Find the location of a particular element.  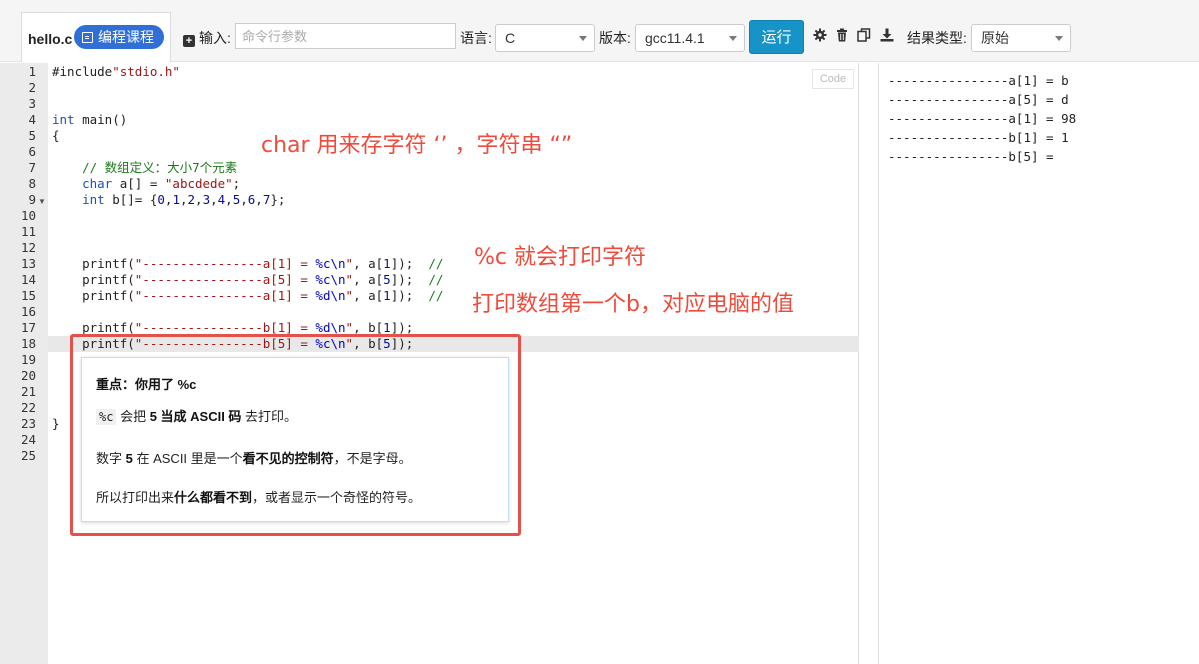

line-number: 13 is located at coordinates (28, 263).